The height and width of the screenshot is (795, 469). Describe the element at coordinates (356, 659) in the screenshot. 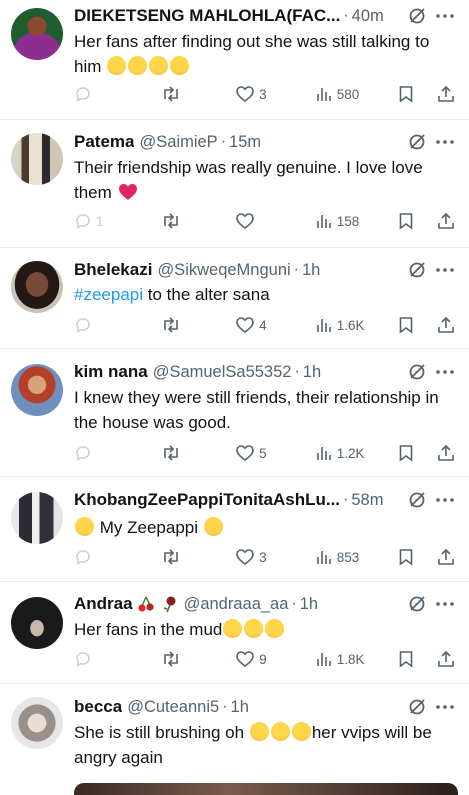

I see `views-button: 1.8K` at that location.